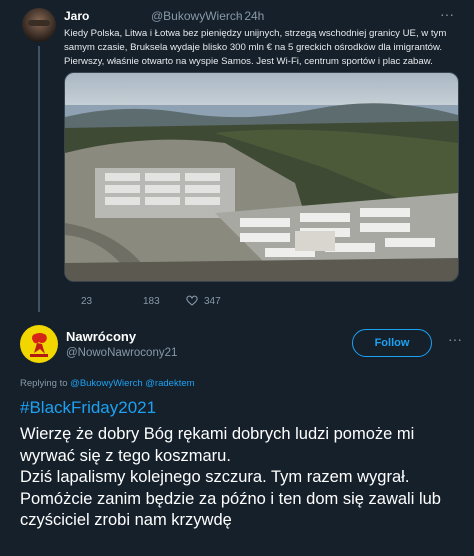  What do you see at coordinates (197, 16) in the screenshot?
I see `parent-author-handle: @BukowyWierch` at bounding box center [197, 16].